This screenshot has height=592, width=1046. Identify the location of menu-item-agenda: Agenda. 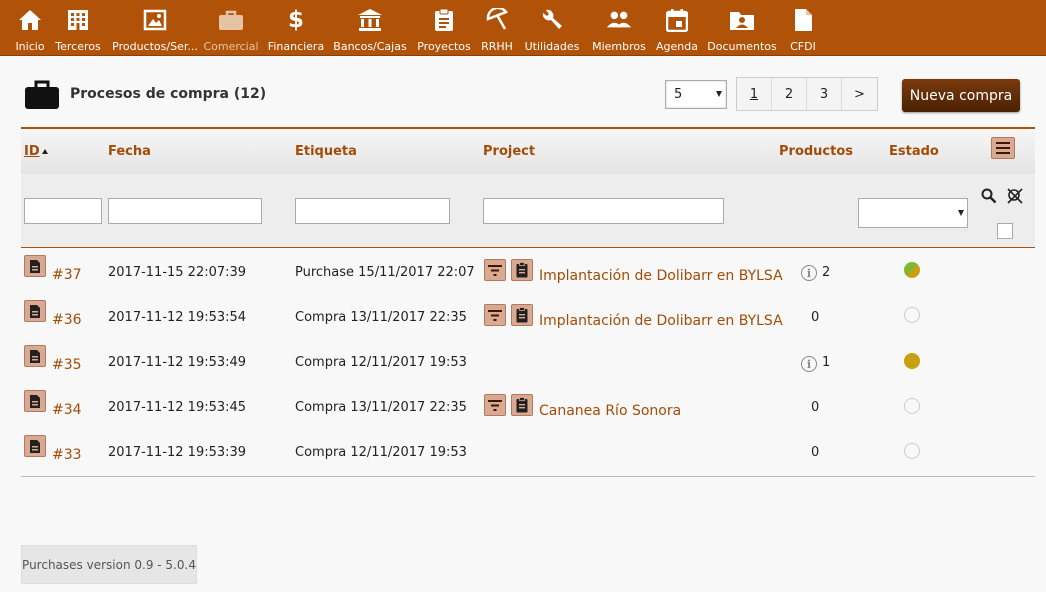
(677, 28).